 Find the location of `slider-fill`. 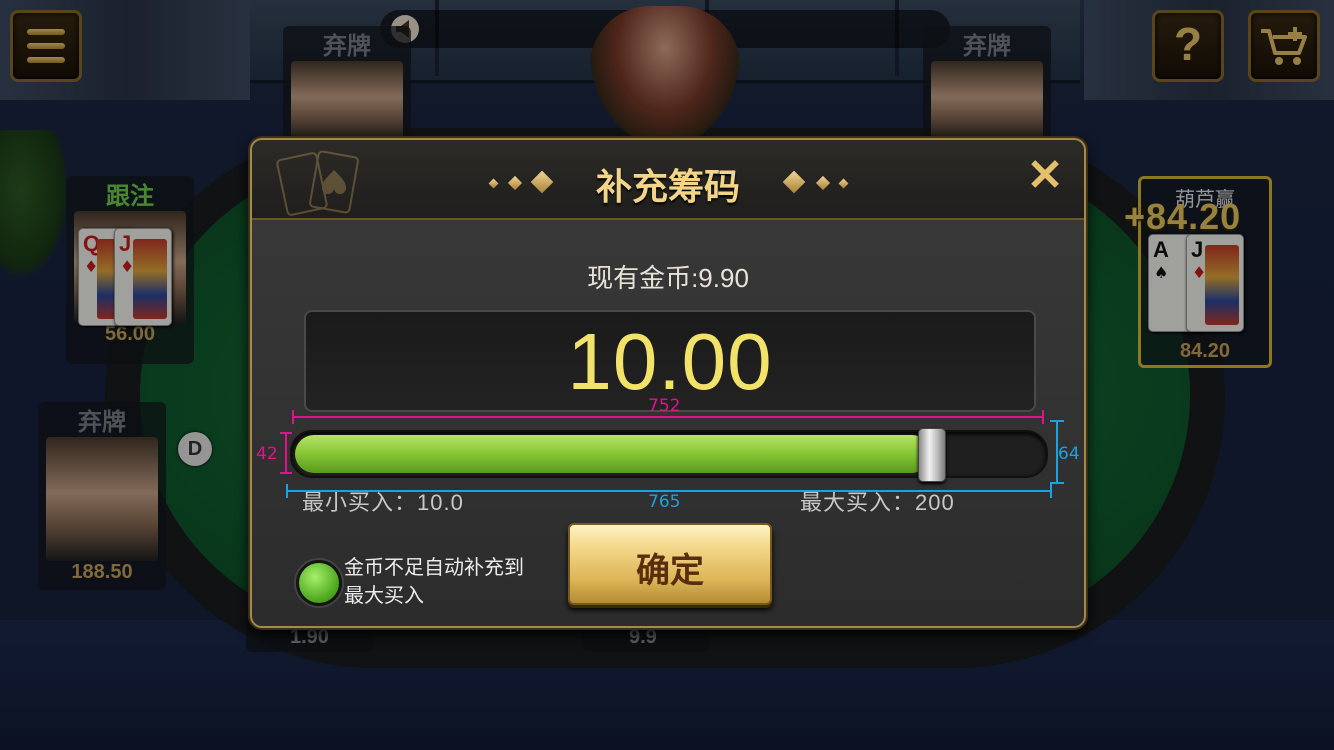

slider-fill is located at coordinates (613, 454).